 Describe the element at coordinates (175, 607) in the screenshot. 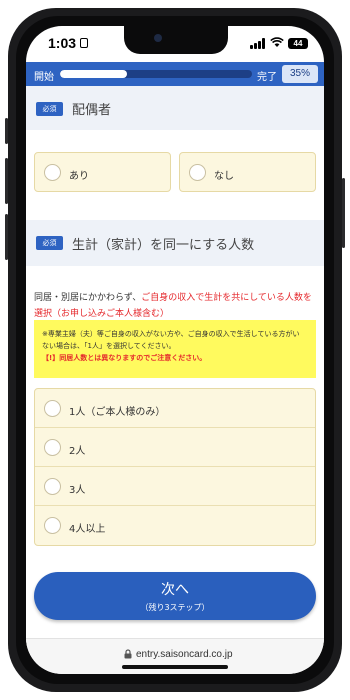

I see `next-button-sub-label: （残り3ステップ）` at that location.